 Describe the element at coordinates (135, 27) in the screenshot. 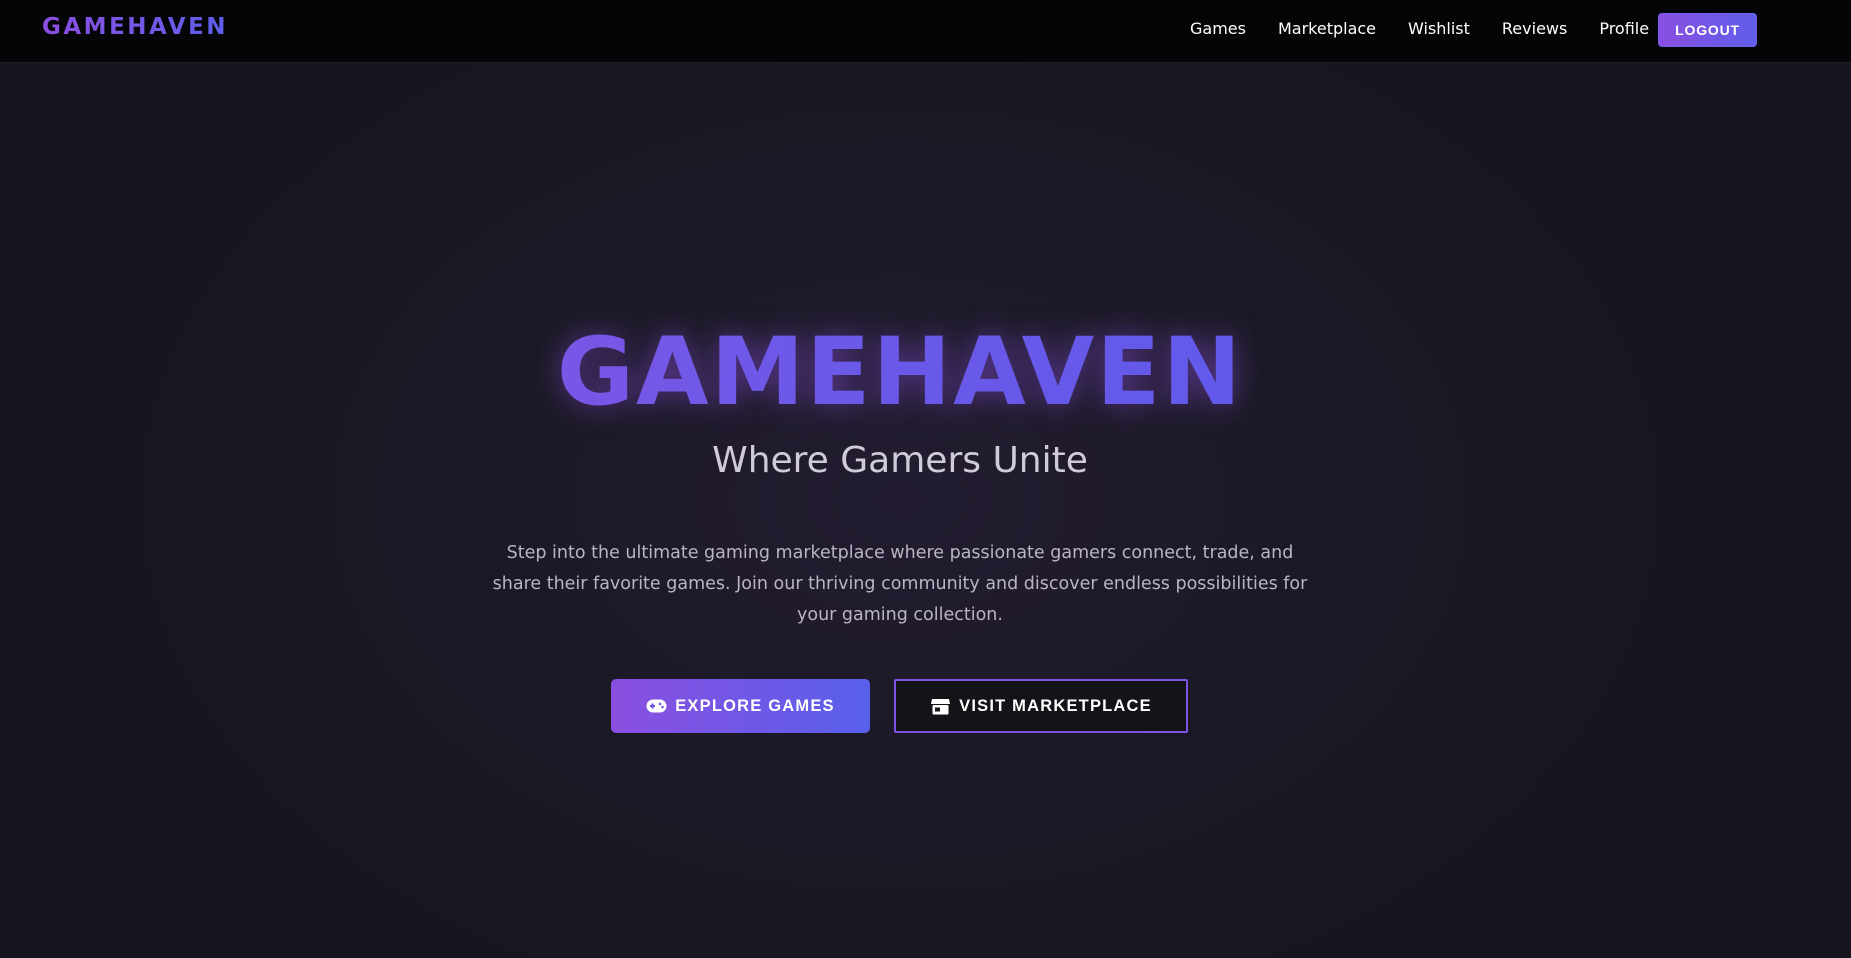

I see `brand-logo: GAMEHAVEN` at that location.